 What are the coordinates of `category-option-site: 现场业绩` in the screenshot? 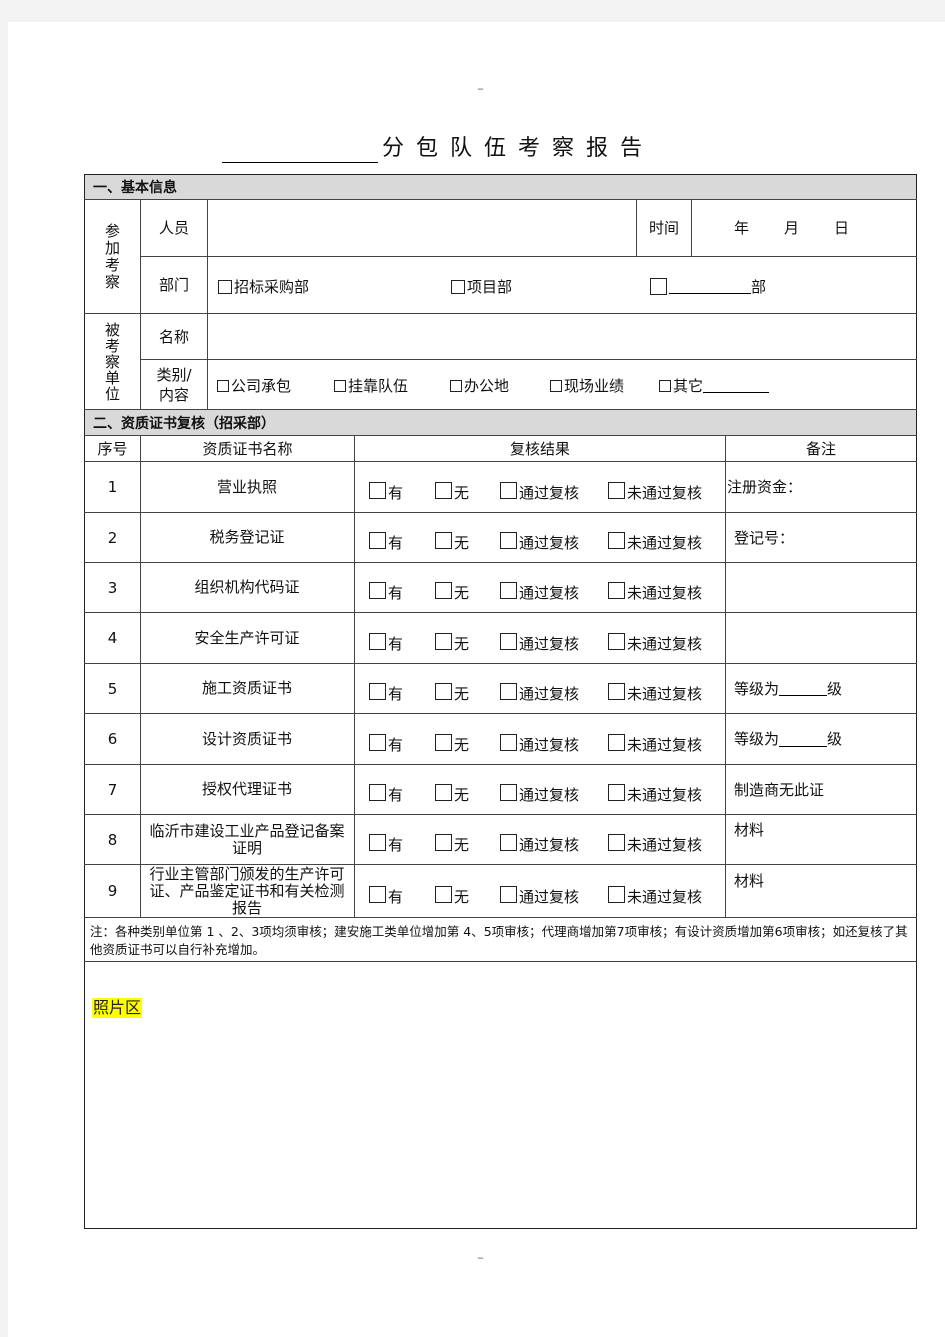 It's located at (587, 385).